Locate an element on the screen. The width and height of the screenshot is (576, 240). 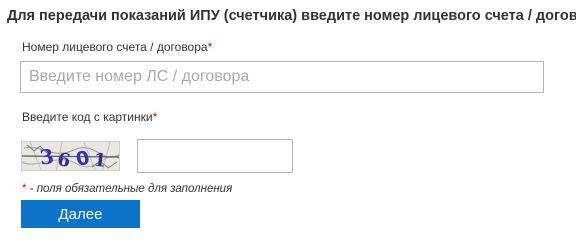
captcha-label-text: Введите код с картинки is located at coordinates (87, 117).